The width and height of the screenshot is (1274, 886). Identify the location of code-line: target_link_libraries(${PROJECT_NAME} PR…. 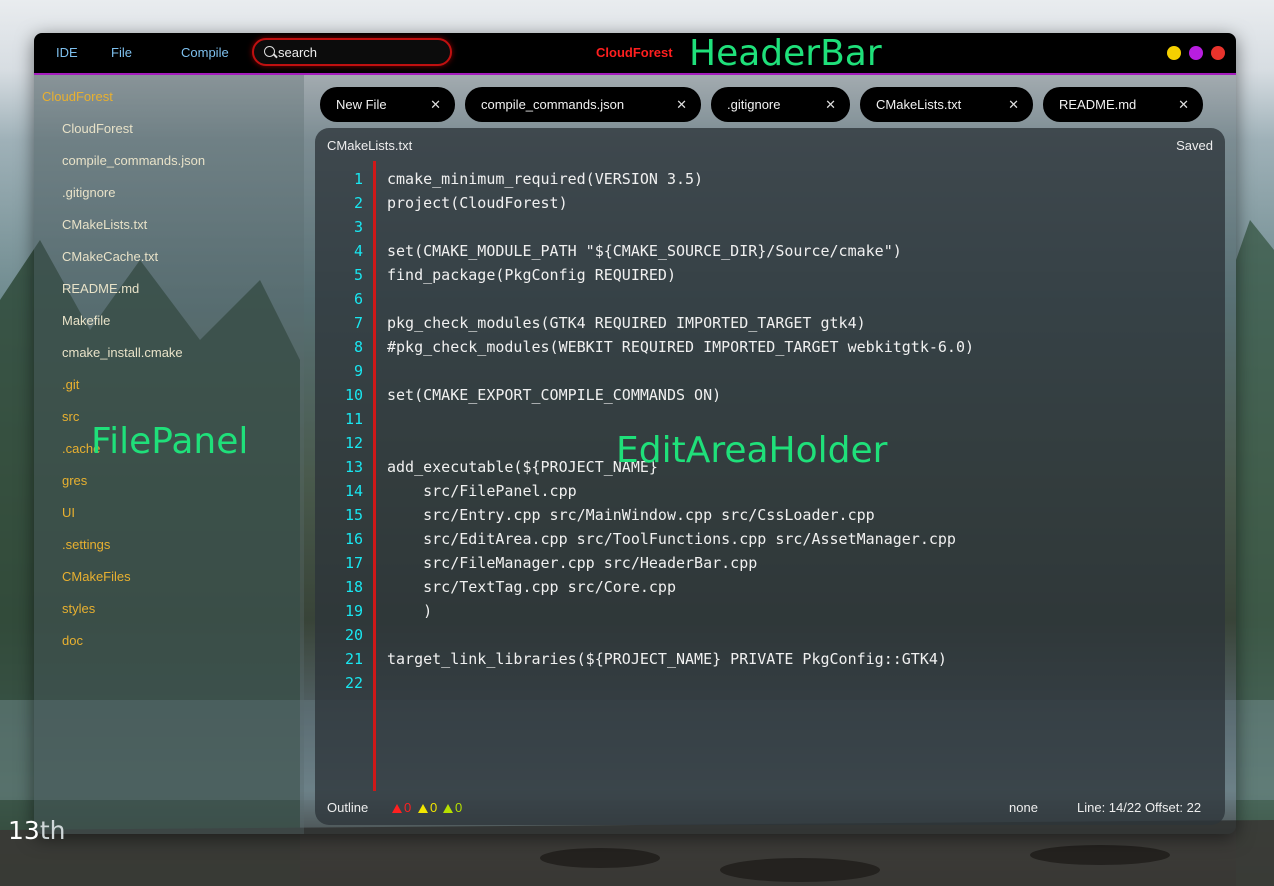
(667, 659).